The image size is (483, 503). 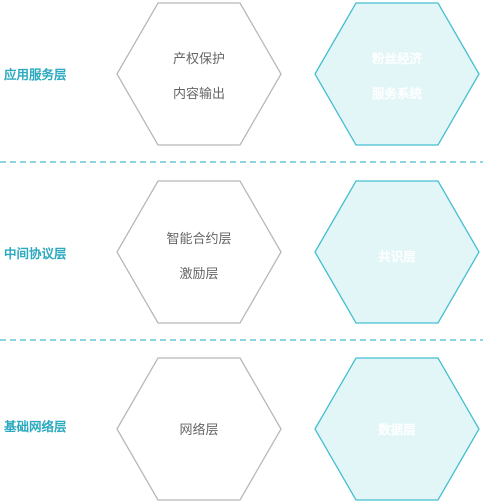 What do you see at coordinates (396, 429) in the screenshot?
I see `hex-right-text: 数据层` at bounding box center [396, 429].